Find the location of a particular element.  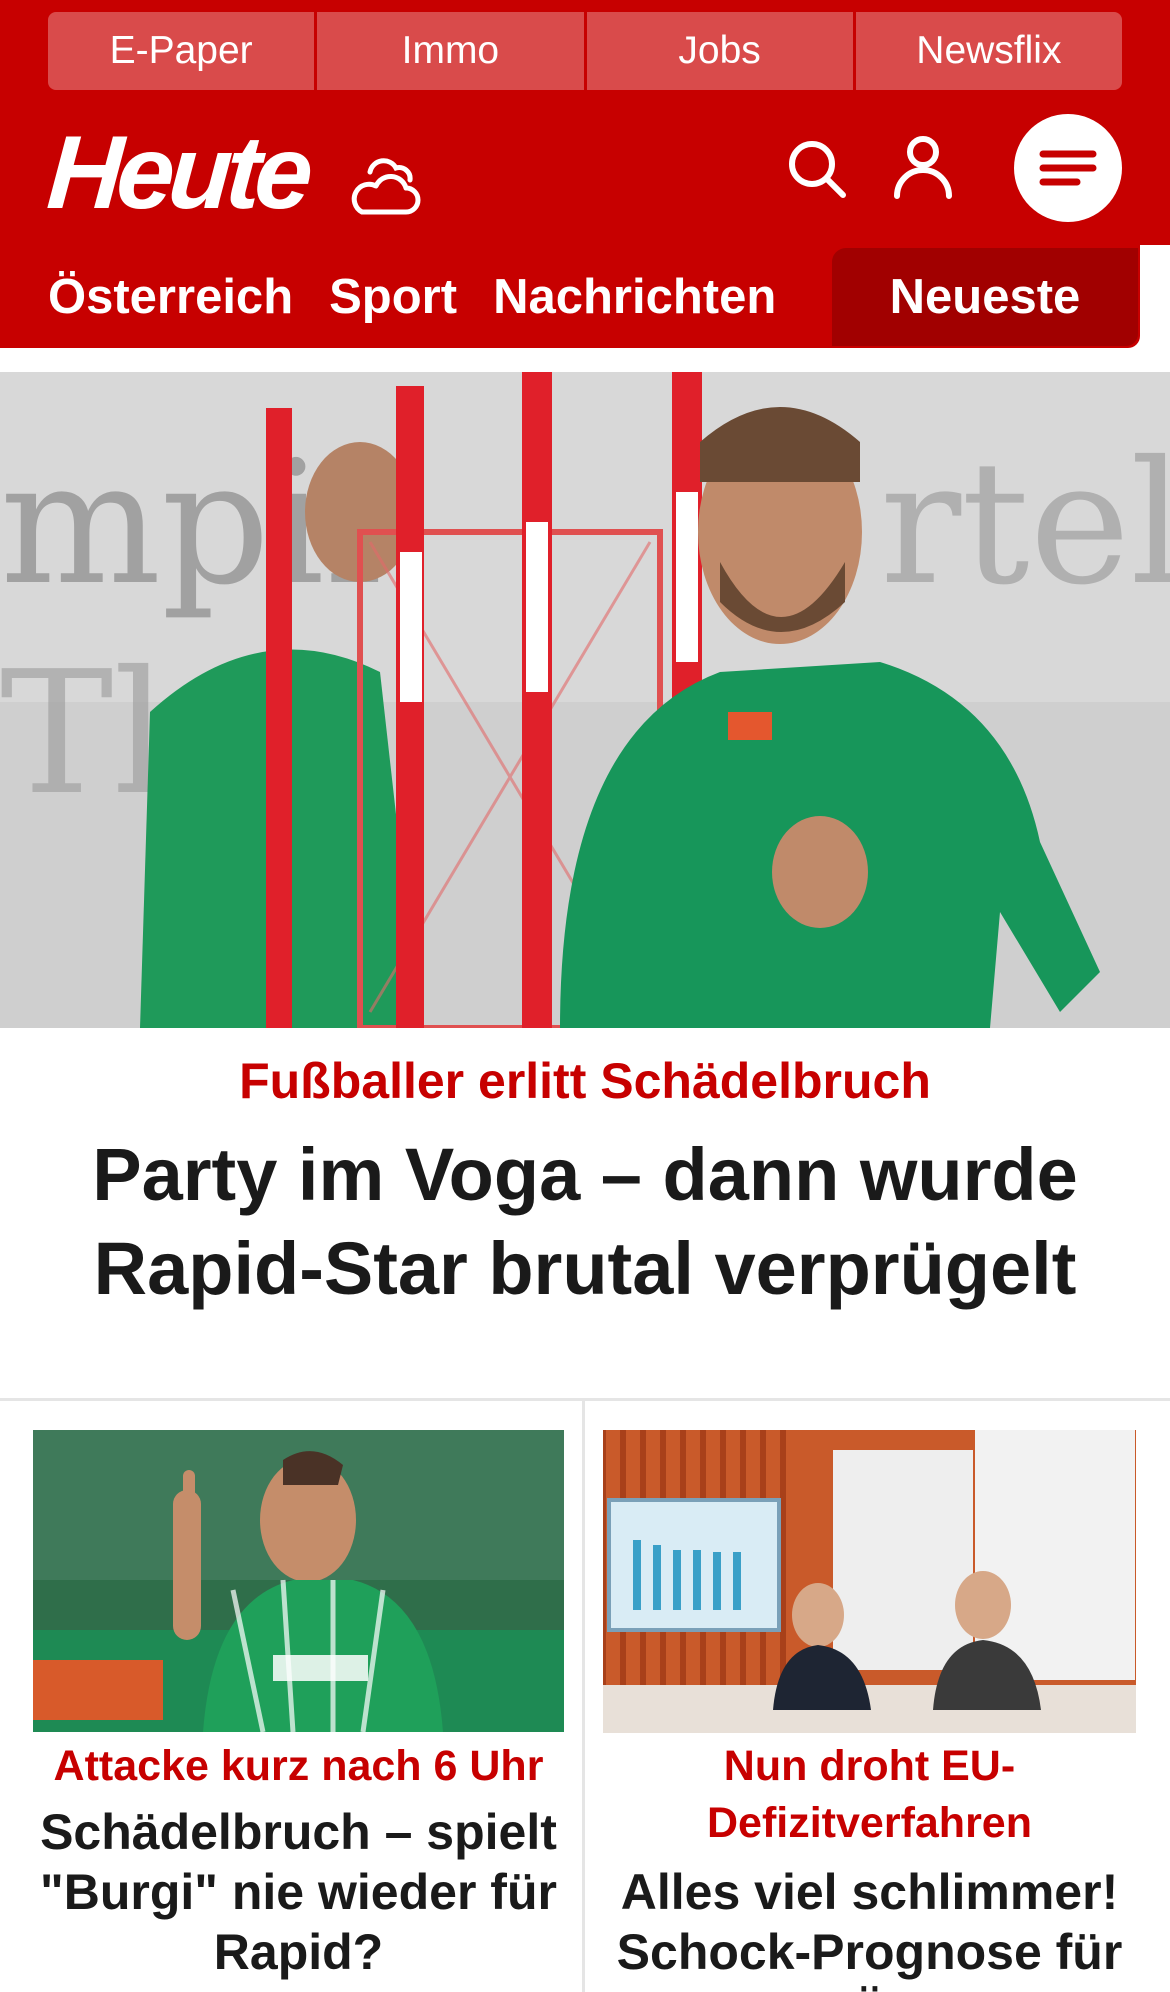

menu-button is located at coordinates (1068, 168).